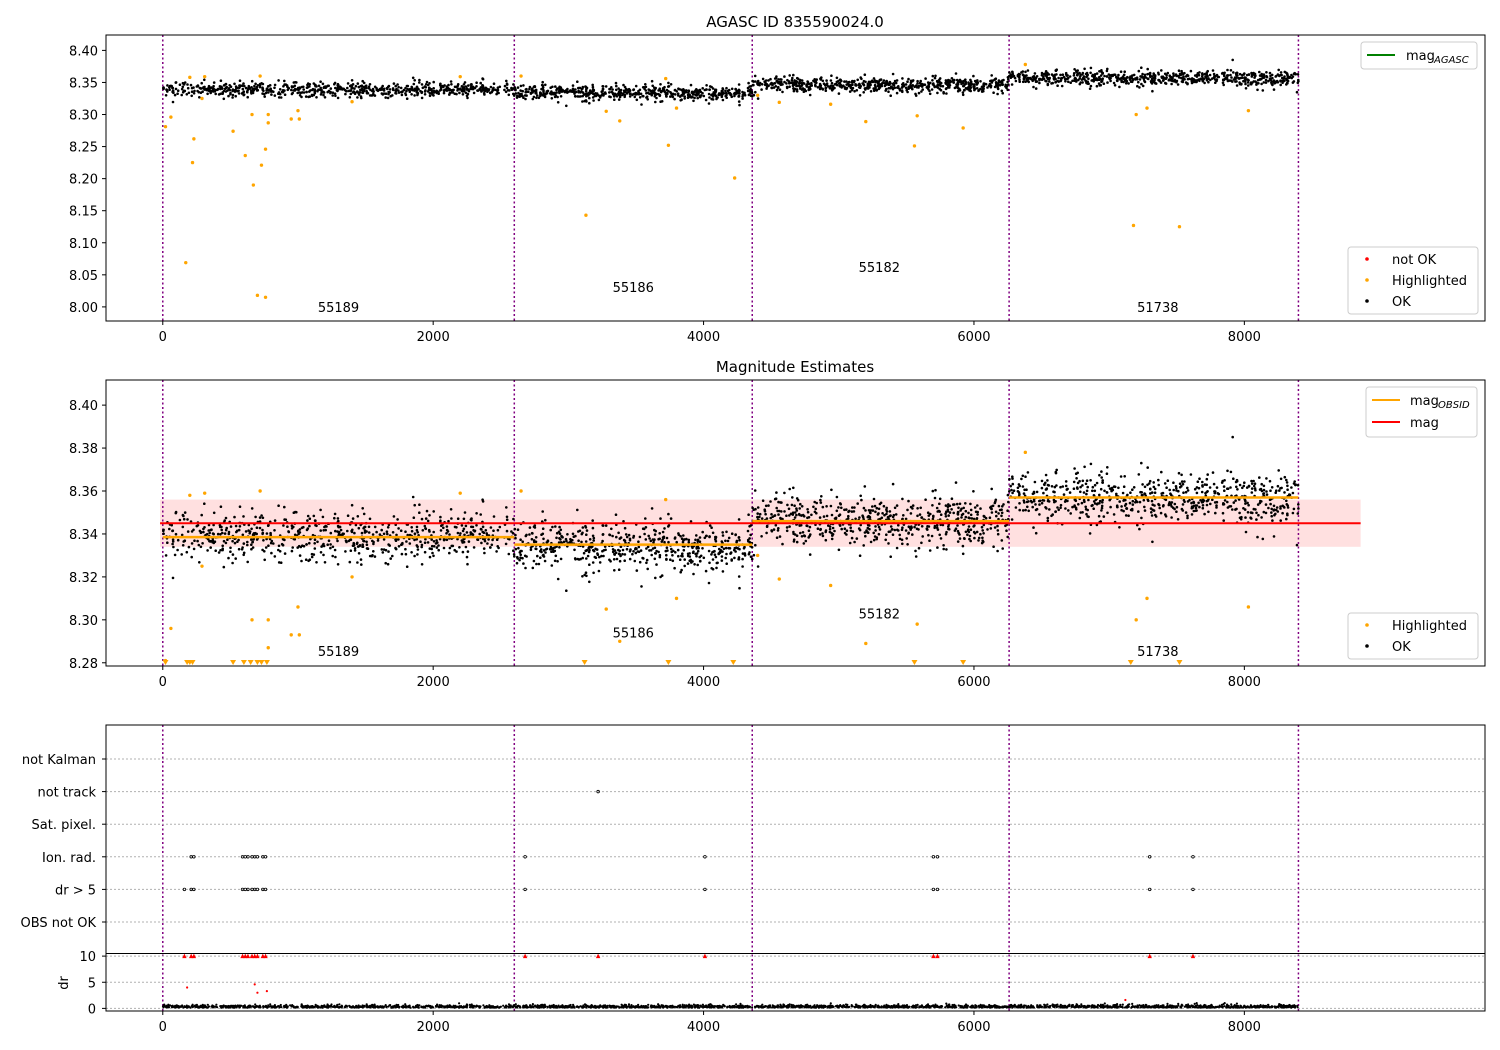 This screenshot has width=1500, height=1050. What do you see at coordinates (163, 337) in the screenshot?
I see `agasc-xtick-label: 0` at bounding box center [163, 337].